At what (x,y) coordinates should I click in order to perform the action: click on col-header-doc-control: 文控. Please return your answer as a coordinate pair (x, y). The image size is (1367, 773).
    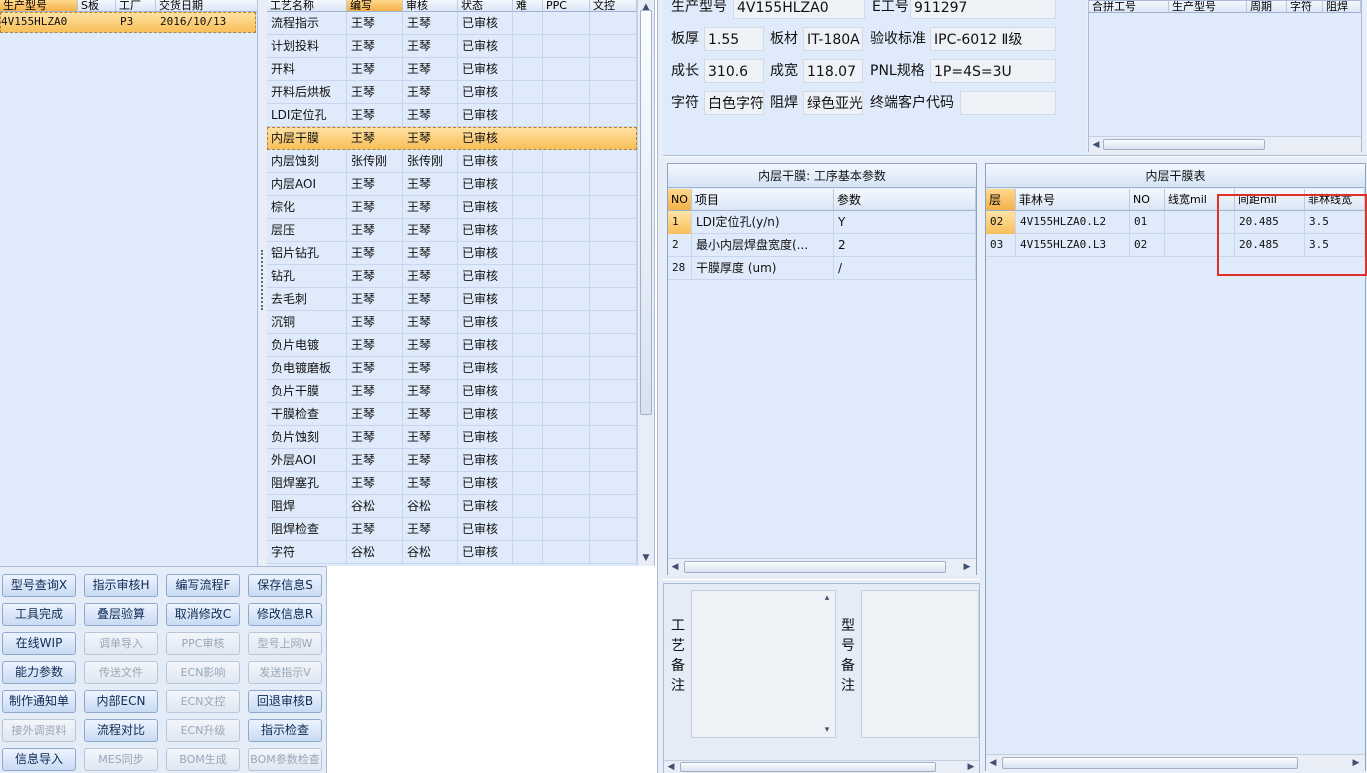
    Looking at the image, I should click on (613, 6).